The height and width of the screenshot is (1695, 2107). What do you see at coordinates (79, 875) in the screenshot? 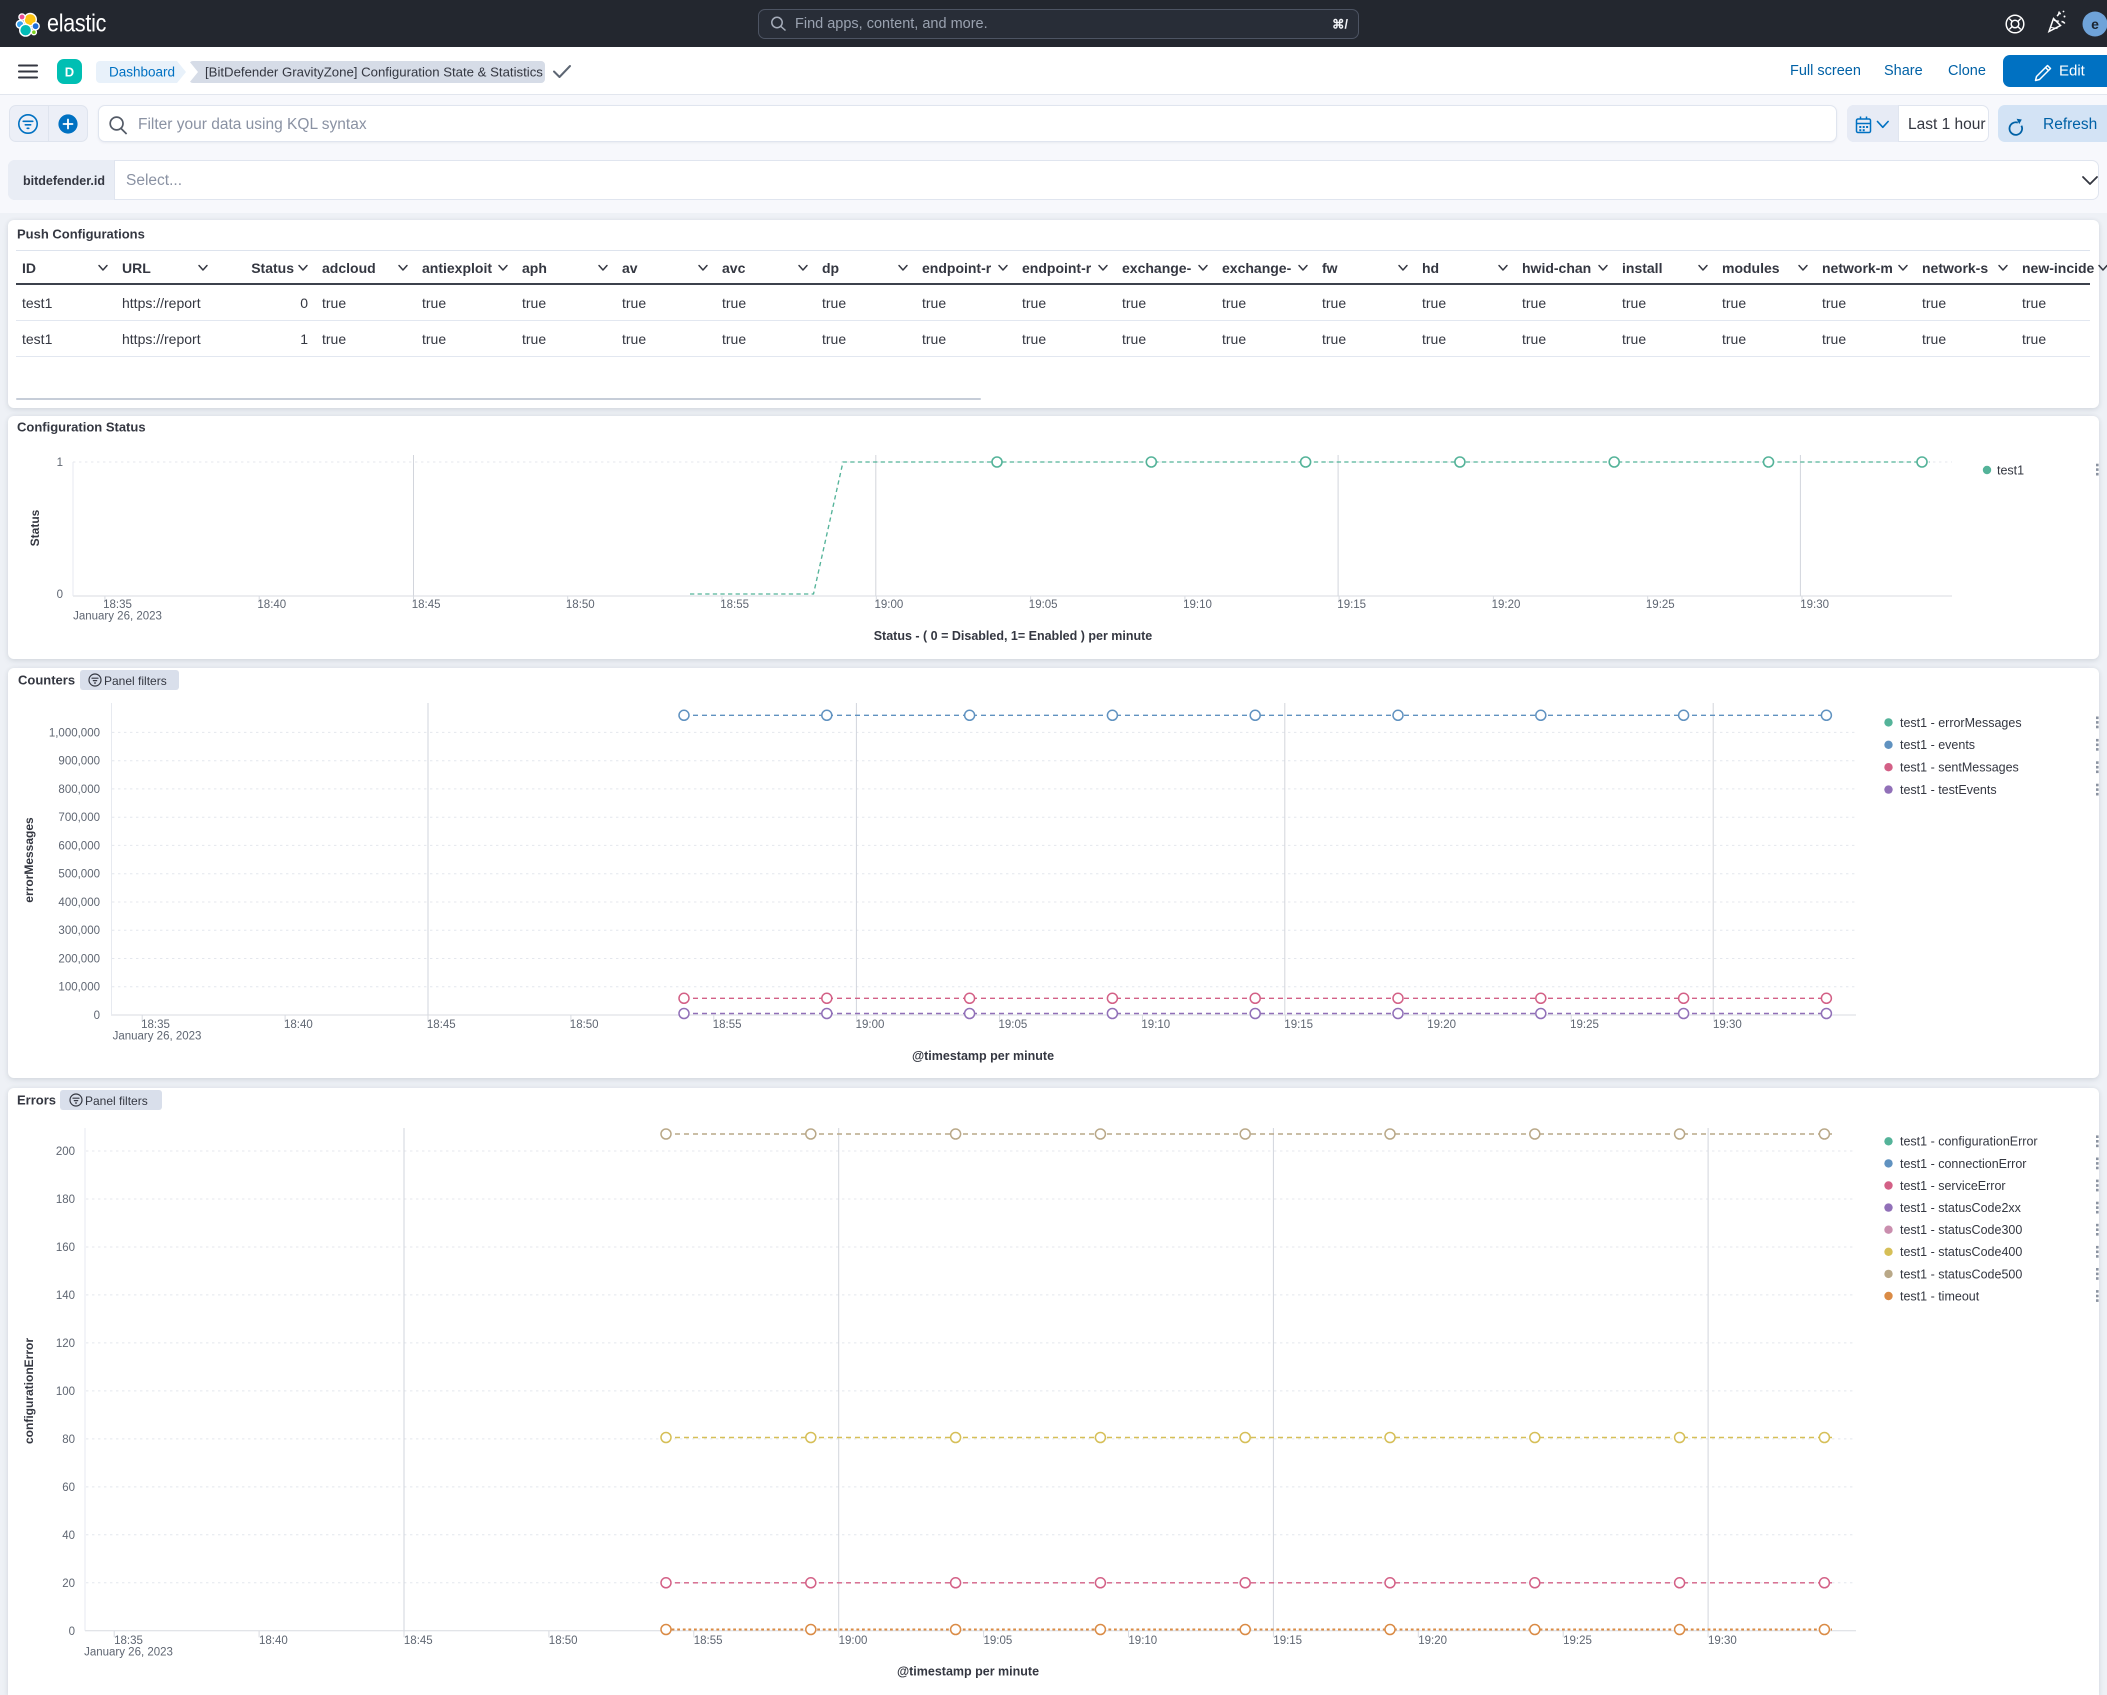
I see `svg-text: 500,000` at bounding box center [79, 875].